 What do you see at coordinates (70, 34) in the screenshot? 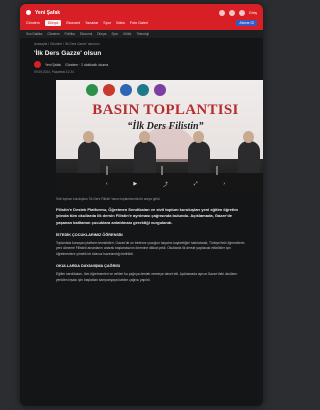
I see `subnav-item: Politika` at bounding box center [70, 34].